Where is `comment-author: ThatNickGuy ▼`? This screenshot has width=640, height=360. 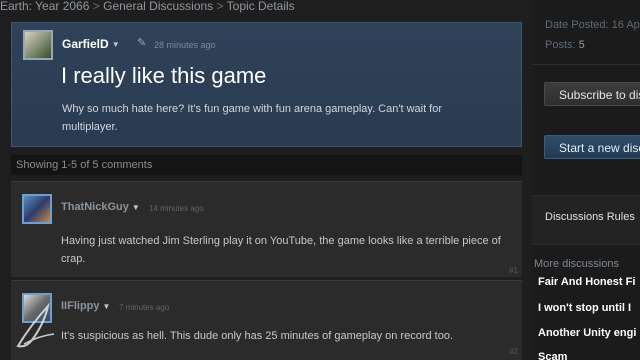 comment-author: ThatNickGuy ▼ is located at coordinates (100, 207).